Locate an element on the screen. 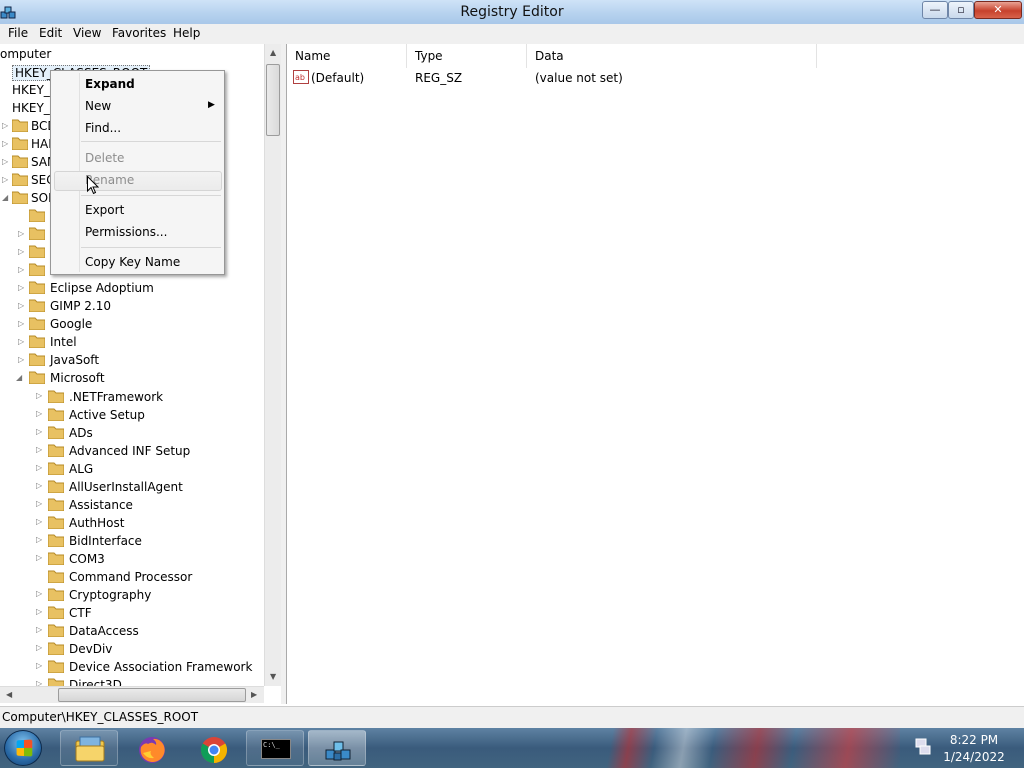 This screenshot has width=1024, height=768. scroll-right-arrow-icon: ▶ is located at coordinates (254, 694).